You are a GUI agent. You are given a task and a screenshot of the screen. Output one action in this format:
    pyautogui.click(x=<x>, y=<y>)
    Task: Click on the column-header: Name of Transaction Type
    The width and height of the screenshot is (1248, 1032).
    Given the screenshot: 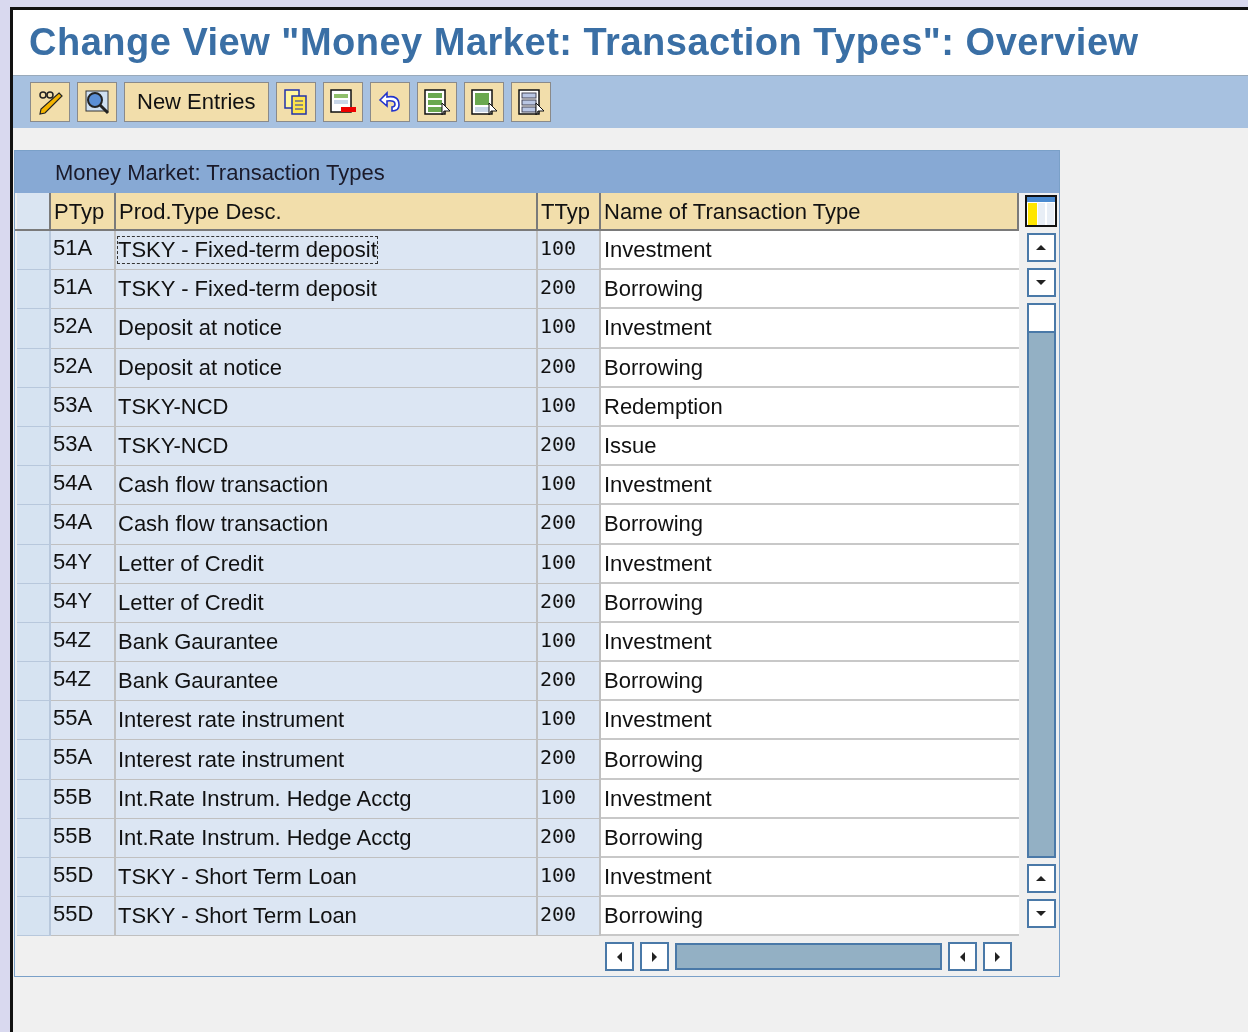 What is the action you would take?
    pyautogui.click(x=810, y=211)
    